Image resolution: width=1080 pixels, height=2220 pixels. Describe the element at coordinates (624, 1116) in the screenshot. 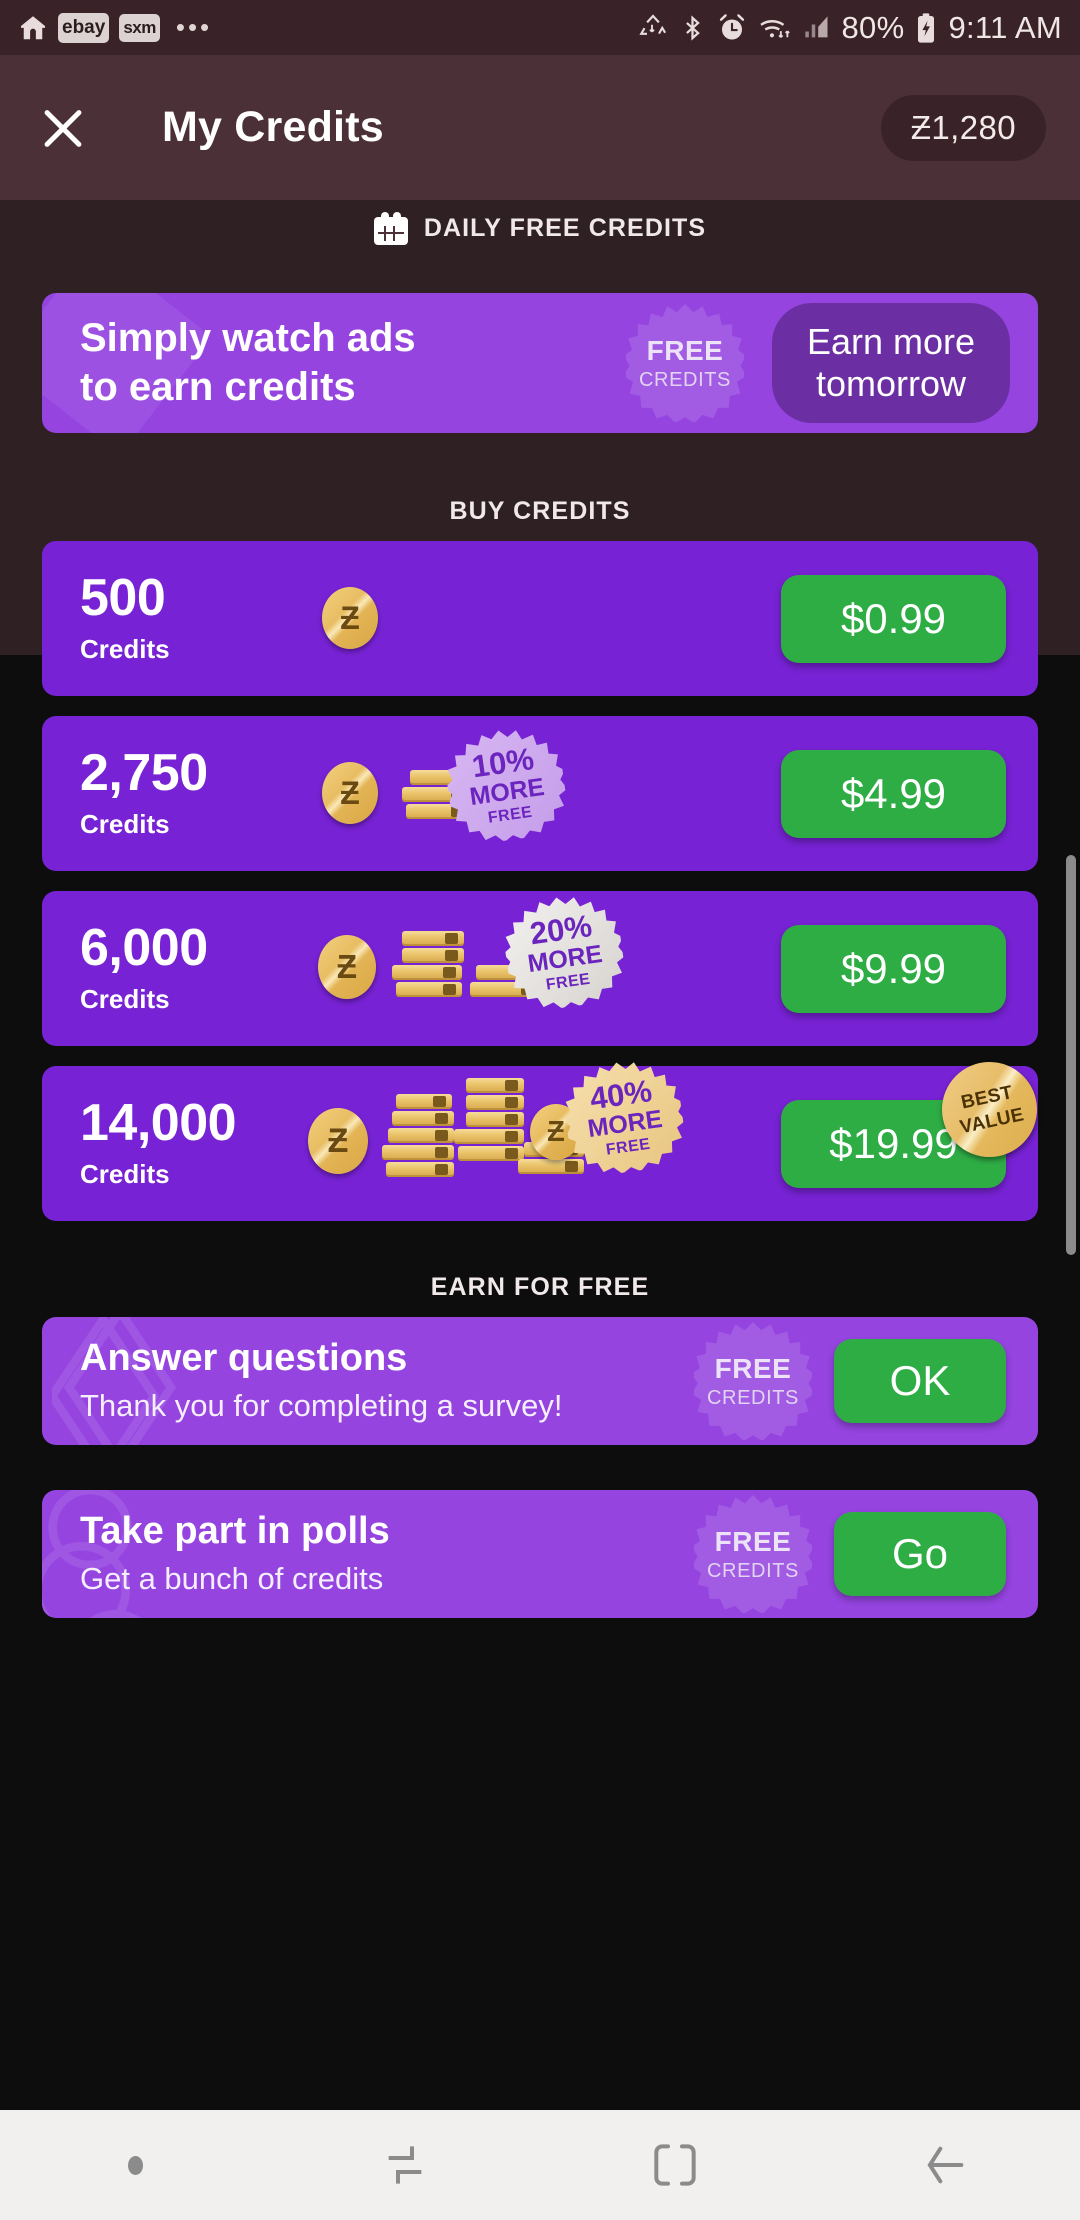

I see `bonus-badge: 40% MORE FREE` at that location.